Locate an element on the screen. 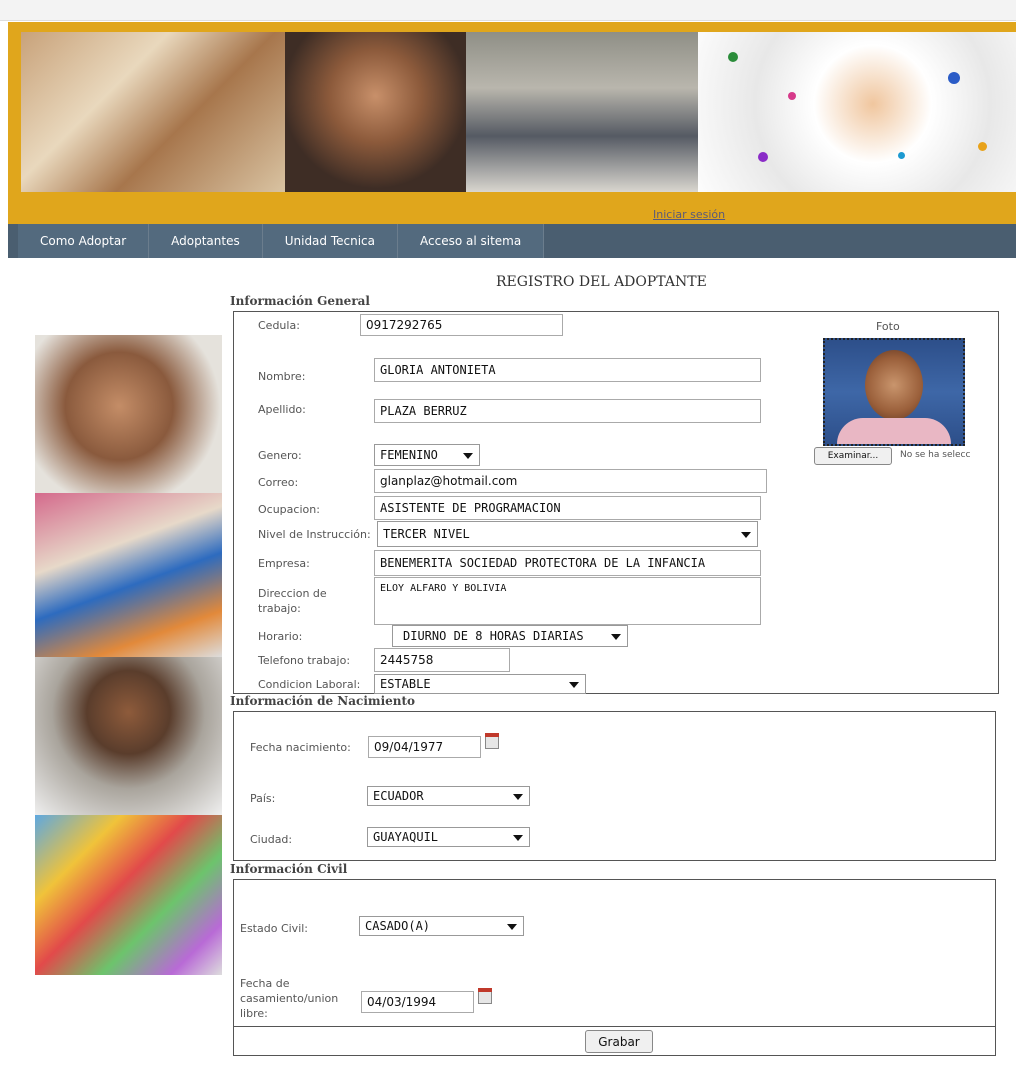 This screenshot has width=1016, height=1072. ocupacion-label: Ocupacion: is located at coordinates (289, 509).